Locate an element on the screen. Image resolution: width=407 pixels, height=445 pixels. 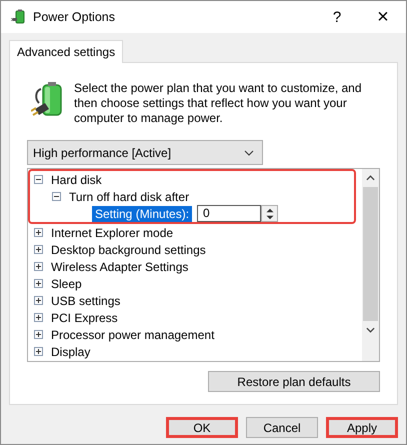
scroll-up-icon is located at coordinates (370, 178).